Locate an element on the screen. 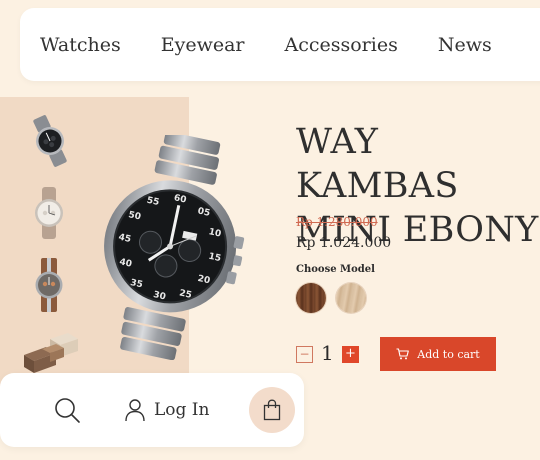  shopping-bag-button is located at coordinates (272, 410).